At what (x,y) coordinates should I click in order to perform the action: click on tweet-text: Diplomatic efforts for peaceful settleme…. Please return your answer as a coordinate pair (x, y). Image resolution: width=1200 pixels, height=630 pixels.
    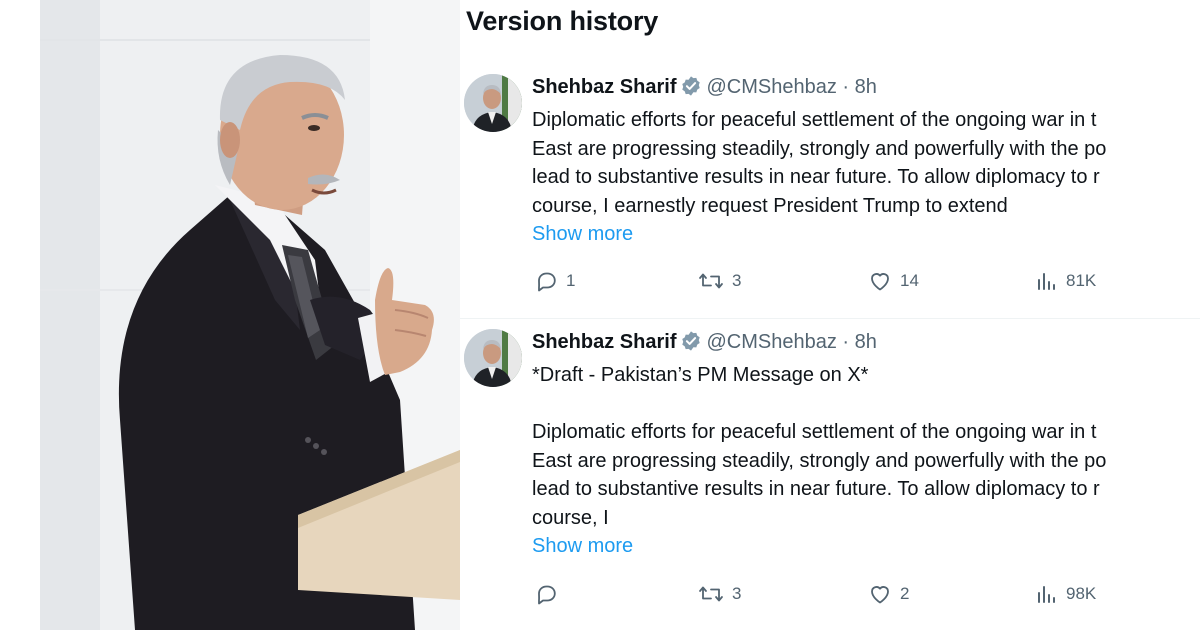
    Looking at the image, I should click on (866, 177).